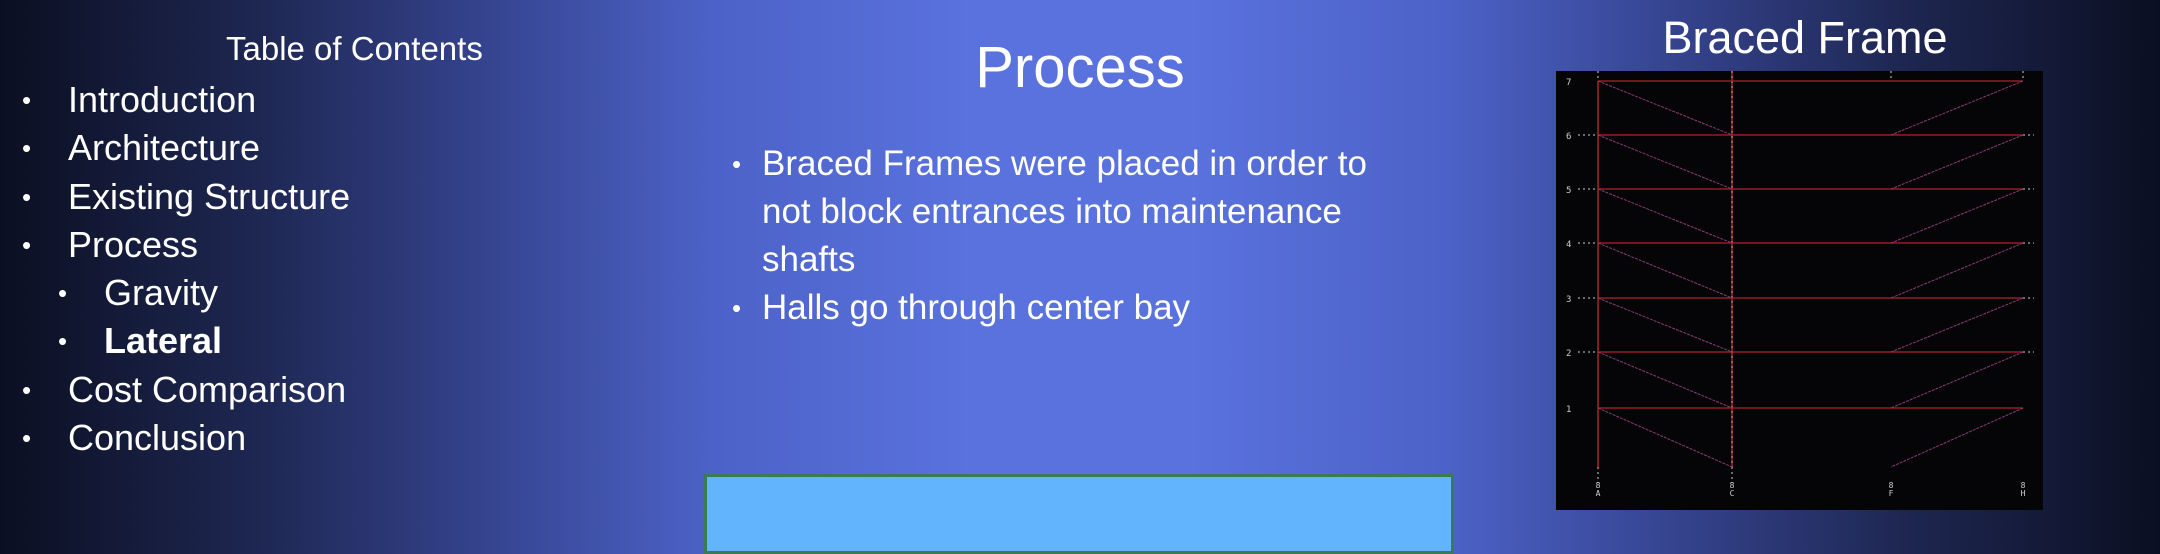 The width and height of the screenshot is (2160, 554). Describe the element at coordinates (207, 389) in the screenshot. I see `toc-item-label: Cost Comparison` at that location.